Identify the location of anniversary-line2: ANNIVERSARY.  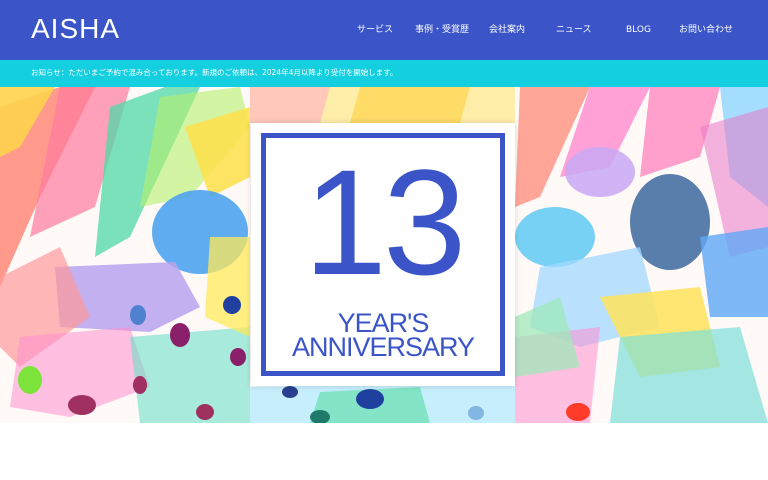
(383, 347).